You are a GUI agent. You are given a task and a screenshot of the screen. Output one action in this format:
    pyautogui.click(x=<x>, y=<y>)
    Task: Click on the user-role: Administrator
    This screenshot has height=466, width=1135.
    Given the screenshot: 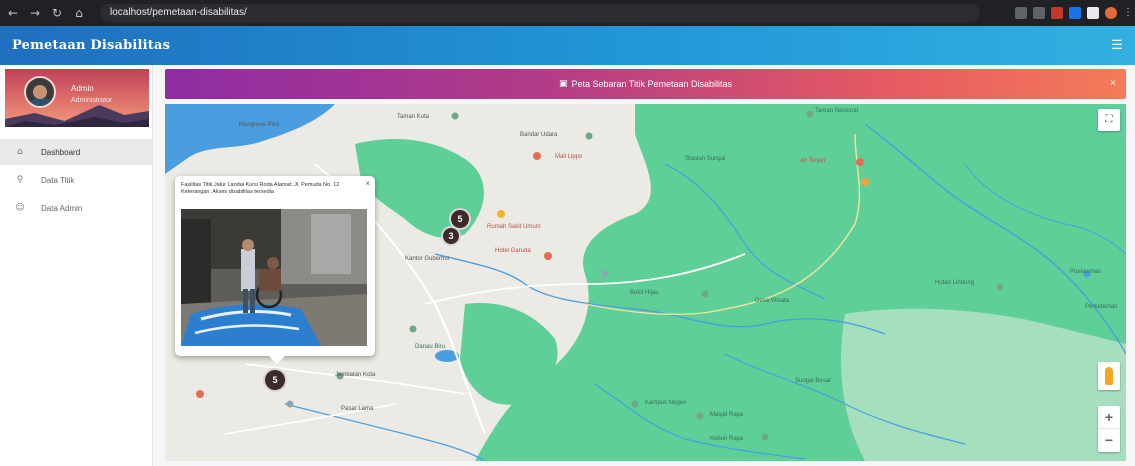 What is the action you would take?
    pyautogui.click(x=92, y=100)
    